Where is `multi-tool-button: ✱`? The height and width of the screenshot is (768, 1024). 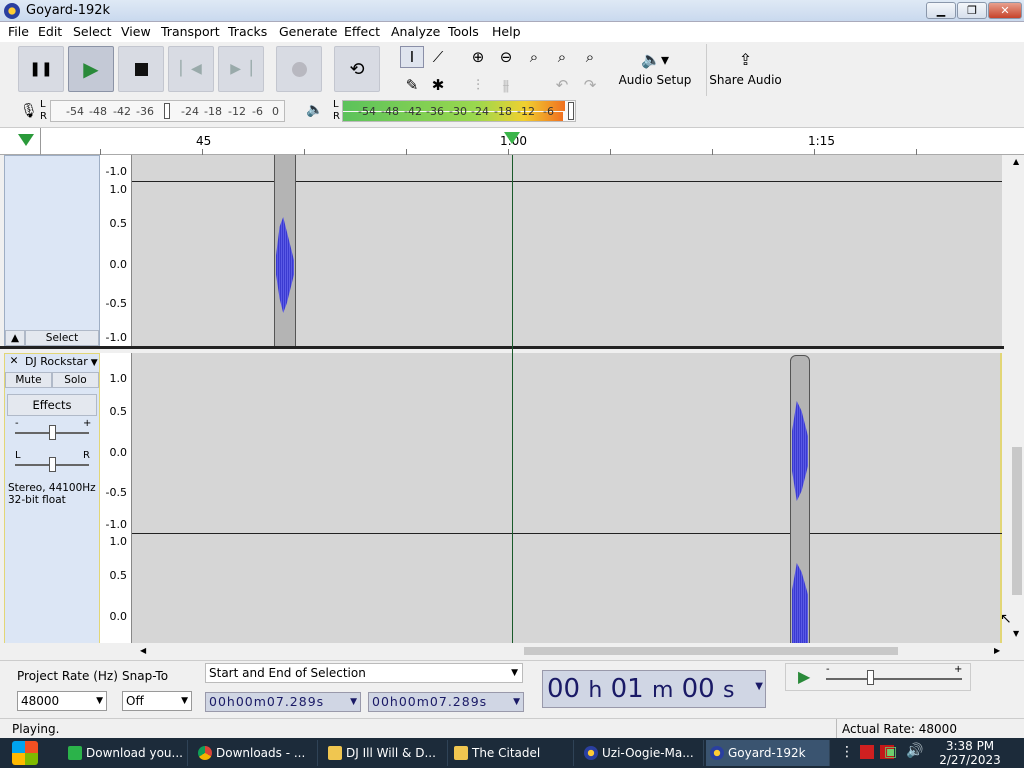
multi-tool-button: ✱ is located at coordinates (438, 85).